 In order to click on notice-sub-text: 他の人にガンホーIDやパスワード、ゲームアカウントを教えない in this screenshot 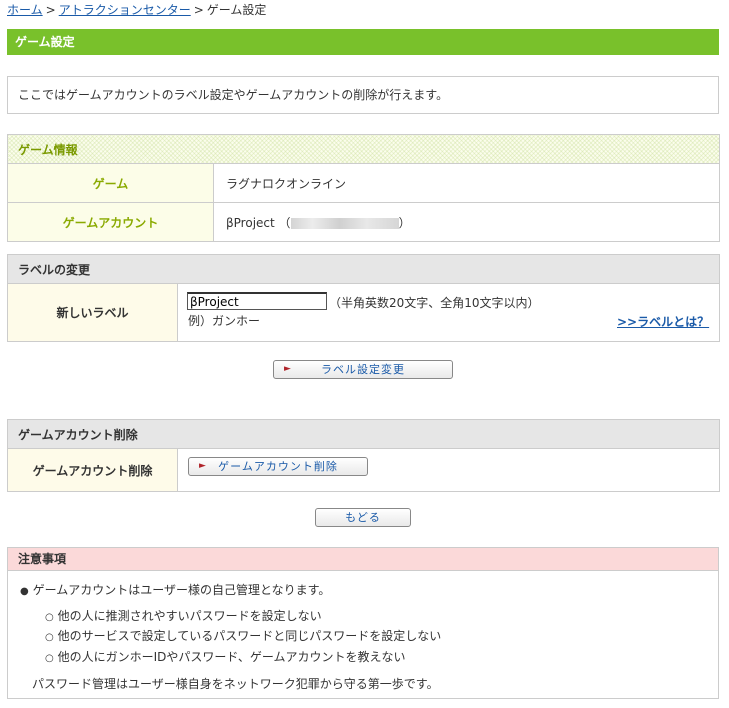, I will do `click(231, 657)`.